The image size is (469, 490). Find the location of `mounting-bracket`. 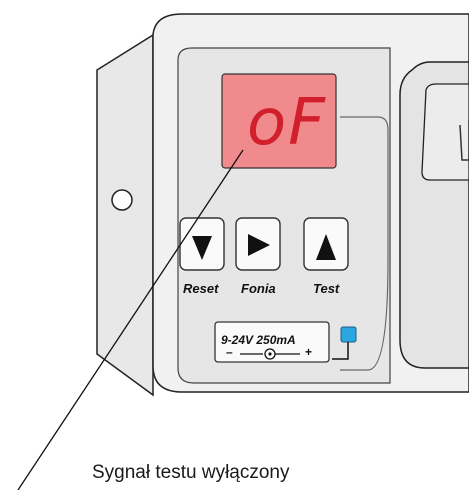

mounting-bracket is located at coordinates (125, 215).